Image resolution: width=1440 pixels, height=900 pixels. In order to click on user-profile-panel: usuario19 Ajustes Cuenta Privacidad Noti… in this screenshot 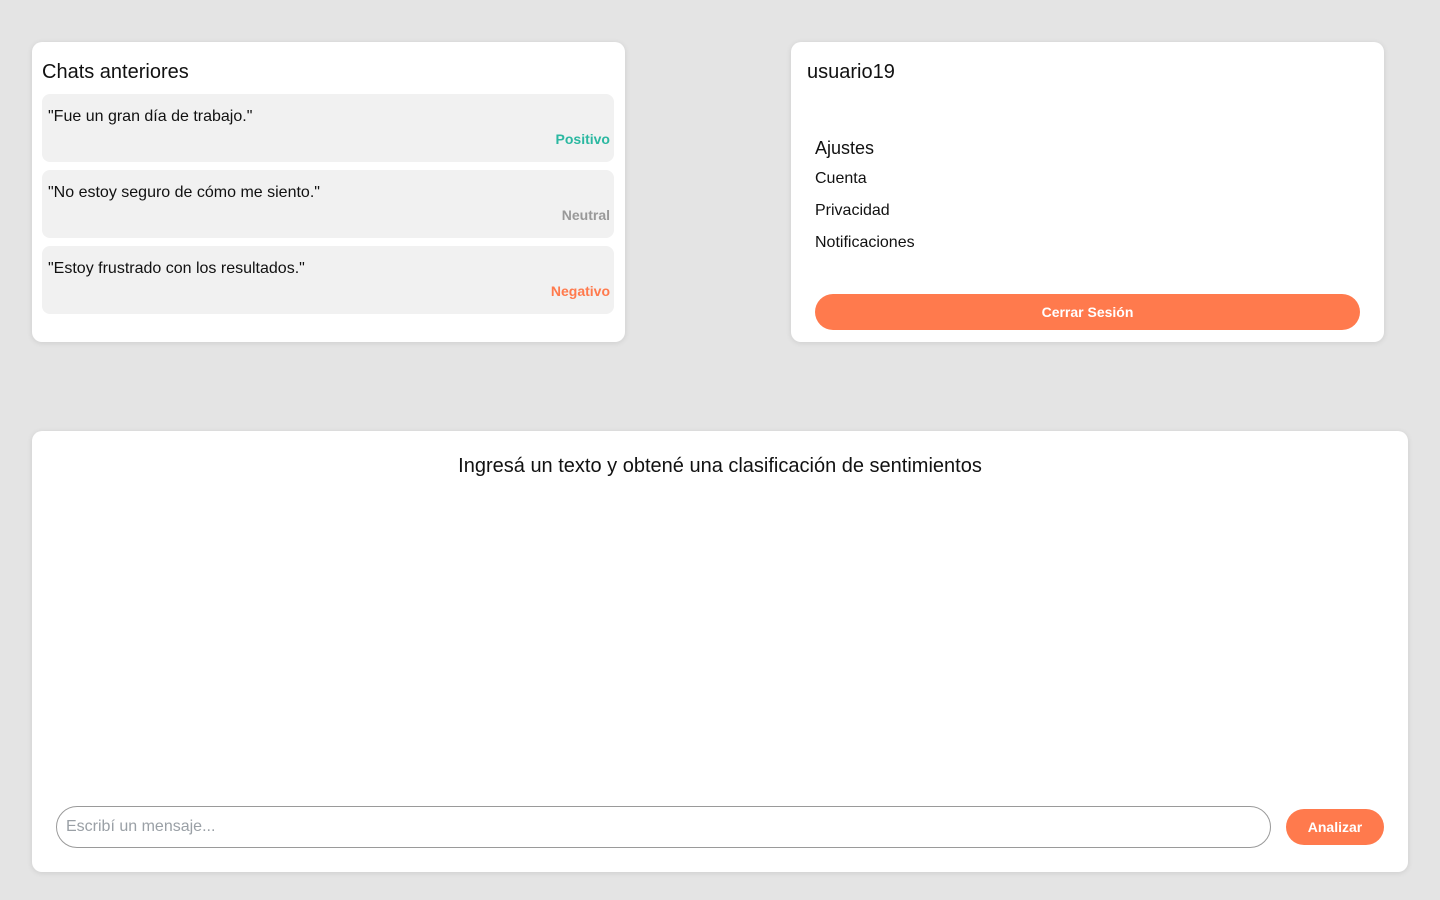, I will do `click(1087, 192)`.